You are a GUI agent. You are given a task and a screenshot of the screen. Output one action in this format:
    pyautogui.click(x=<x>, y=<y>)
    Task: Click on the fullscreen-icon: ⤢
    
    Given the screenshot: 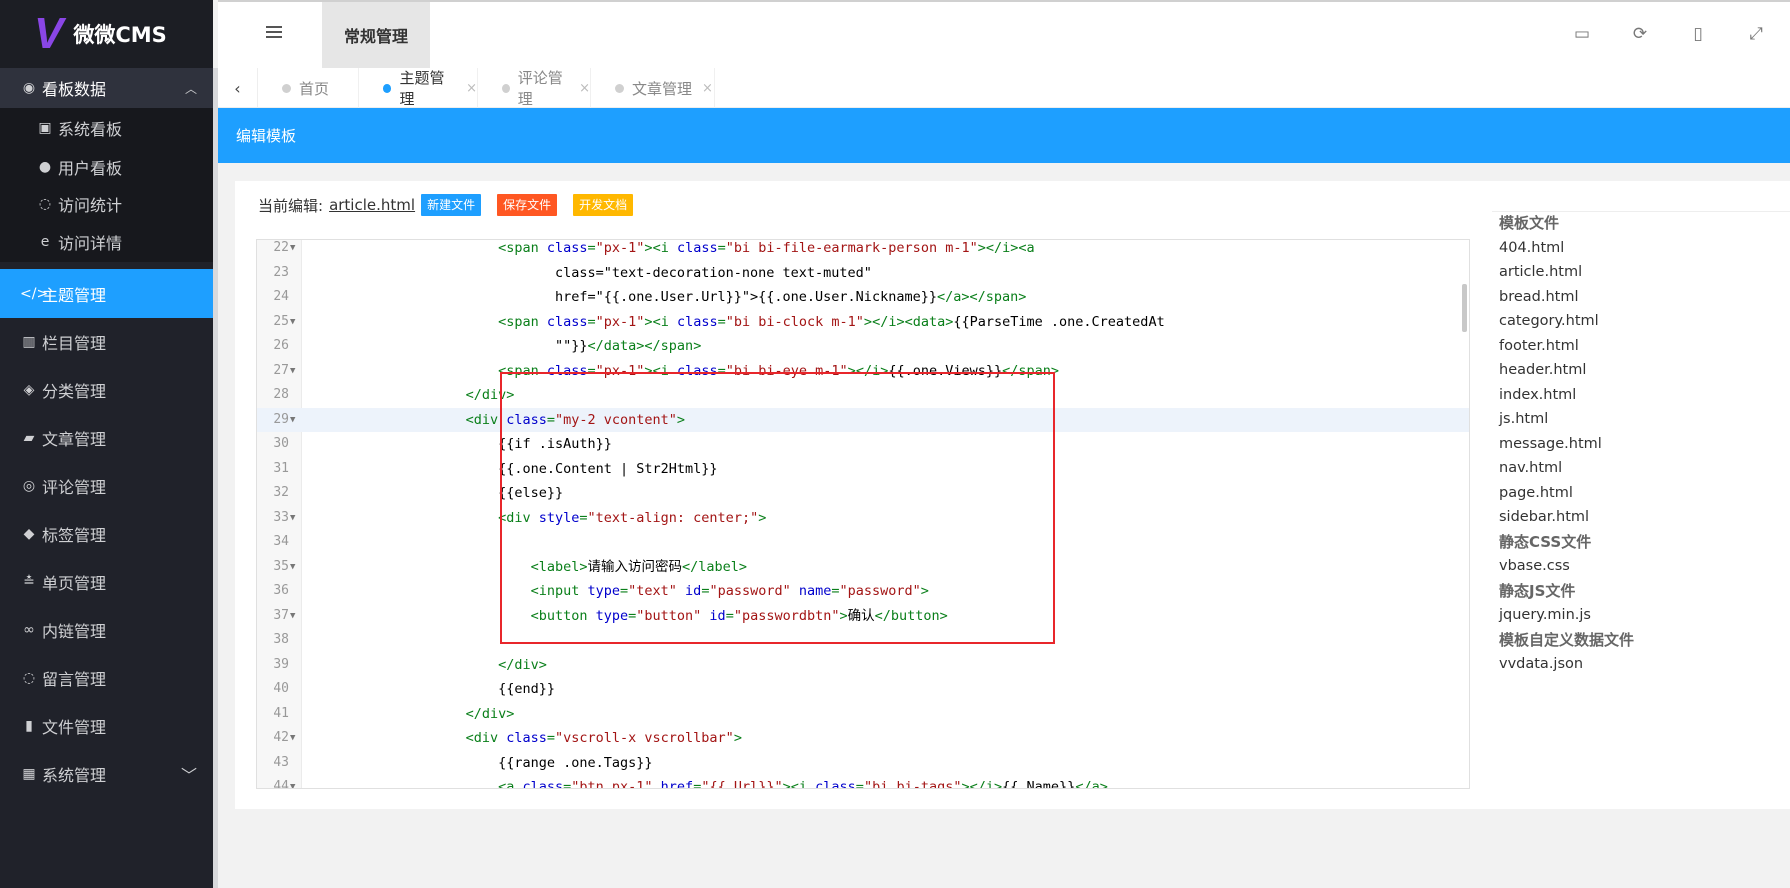 What is the action you would take?
    pyautogui.click(x=1756, y=34)
    